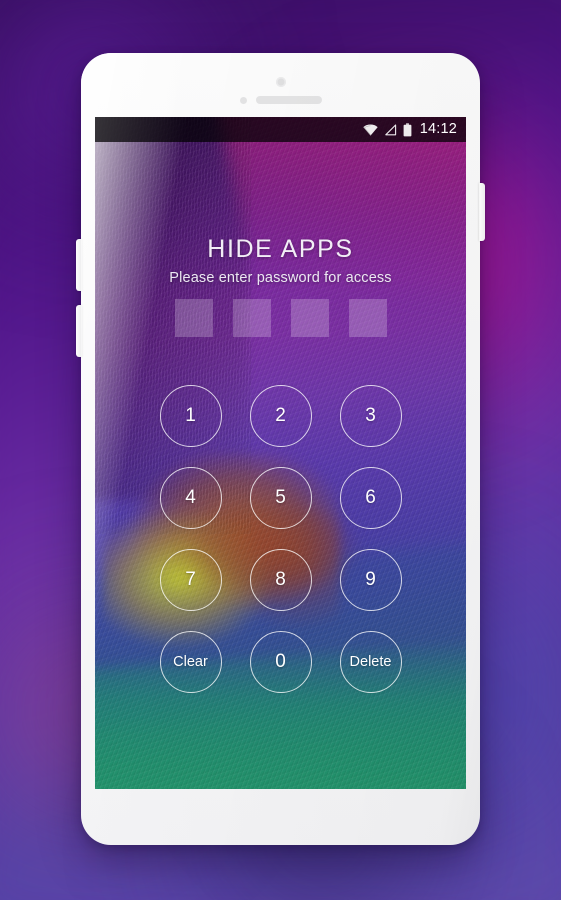  What do you see at coordinates (280, 662) in the screenshot?
I see `key-0: 0` at bounding box center [280, 662].